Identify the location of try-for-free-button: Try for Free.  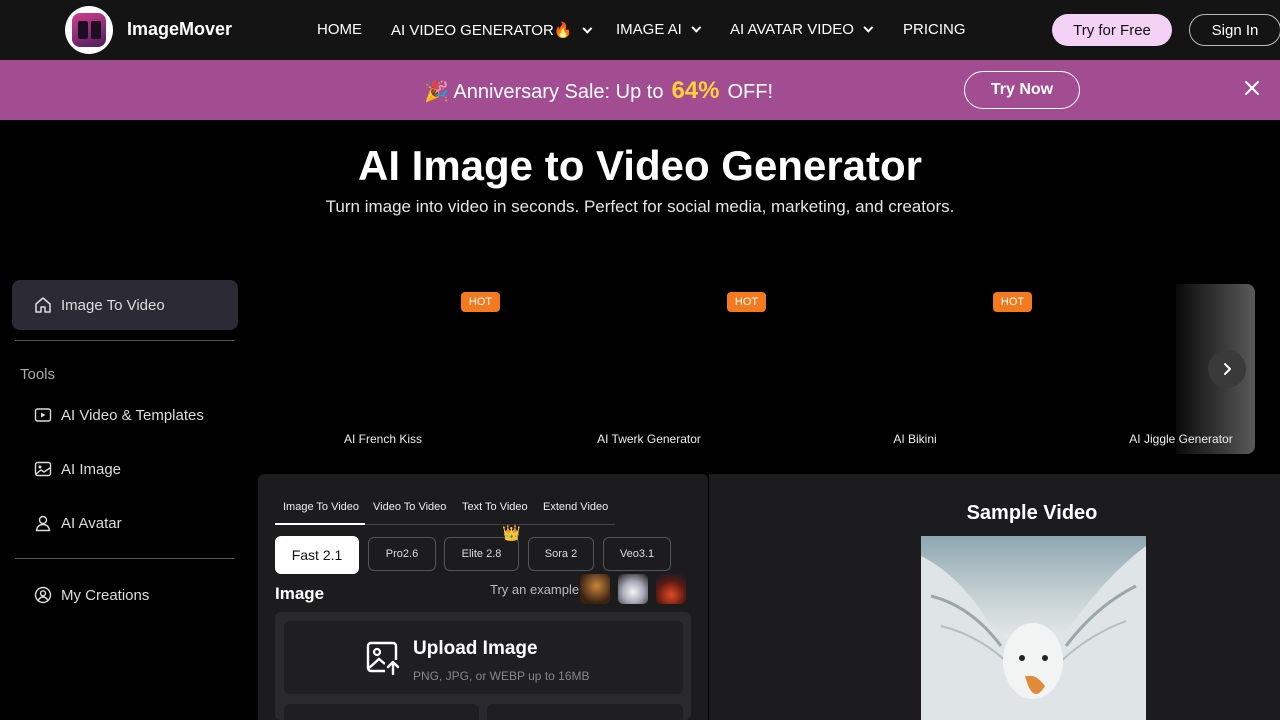
(1112, 30).